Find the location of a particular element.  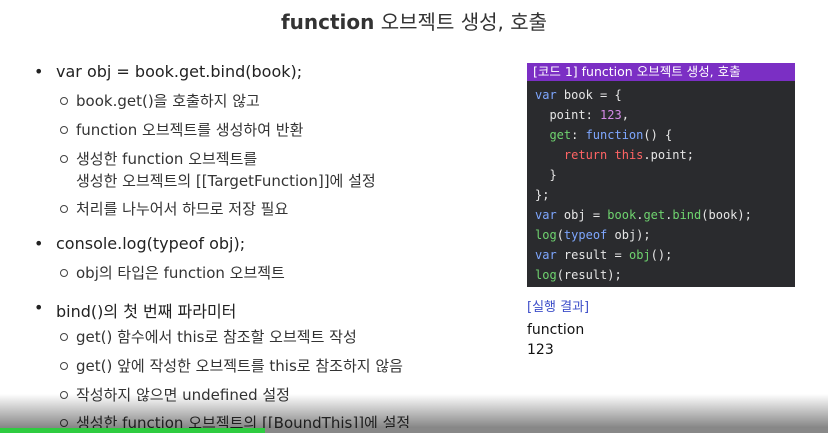

execution-result-line: 123 is located at coordinates (540, 350).